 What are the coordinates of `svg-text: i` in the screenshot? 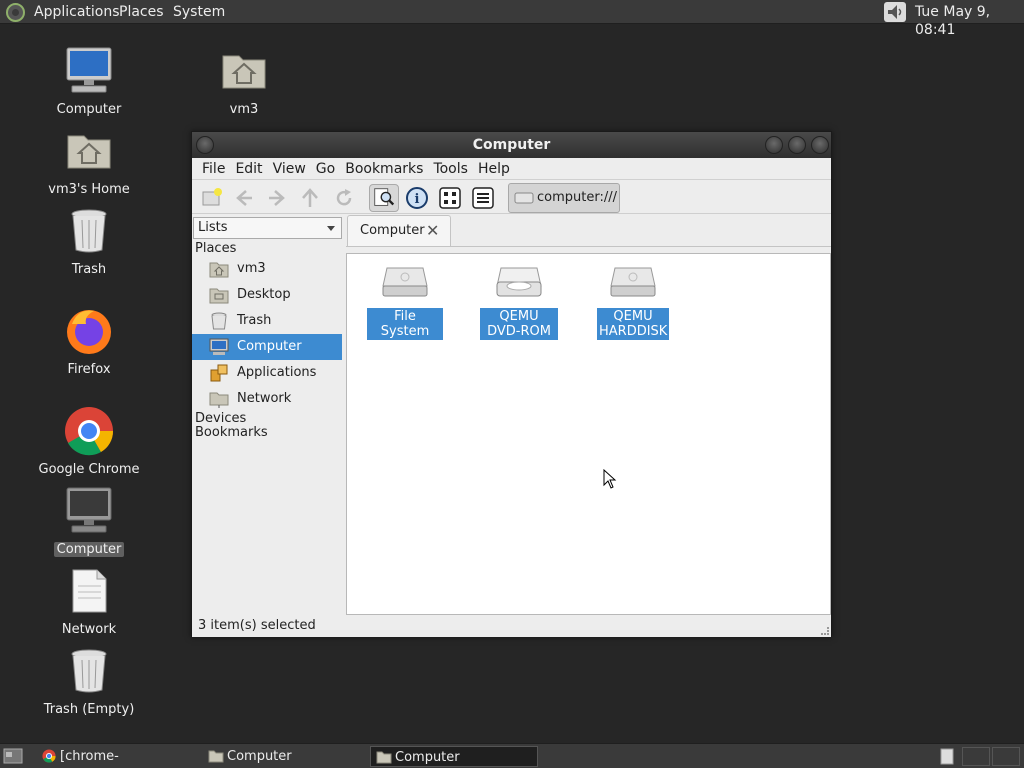 It's located at (417, 199).